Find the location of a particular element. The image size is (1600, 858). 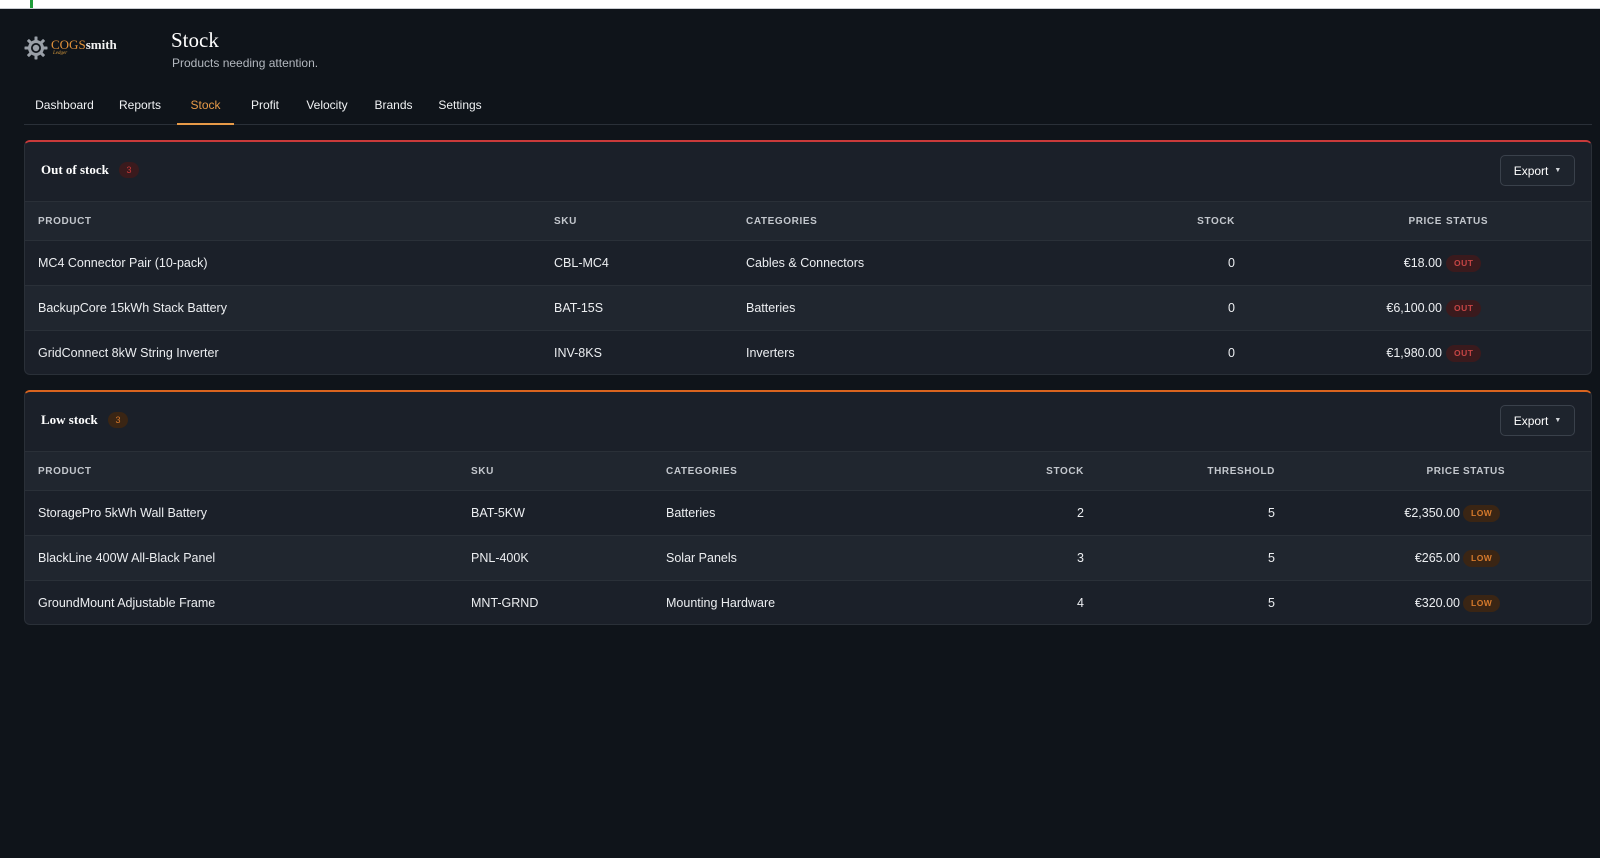

sku-cell: MNT-GRND is located at coordinates (505, 603).